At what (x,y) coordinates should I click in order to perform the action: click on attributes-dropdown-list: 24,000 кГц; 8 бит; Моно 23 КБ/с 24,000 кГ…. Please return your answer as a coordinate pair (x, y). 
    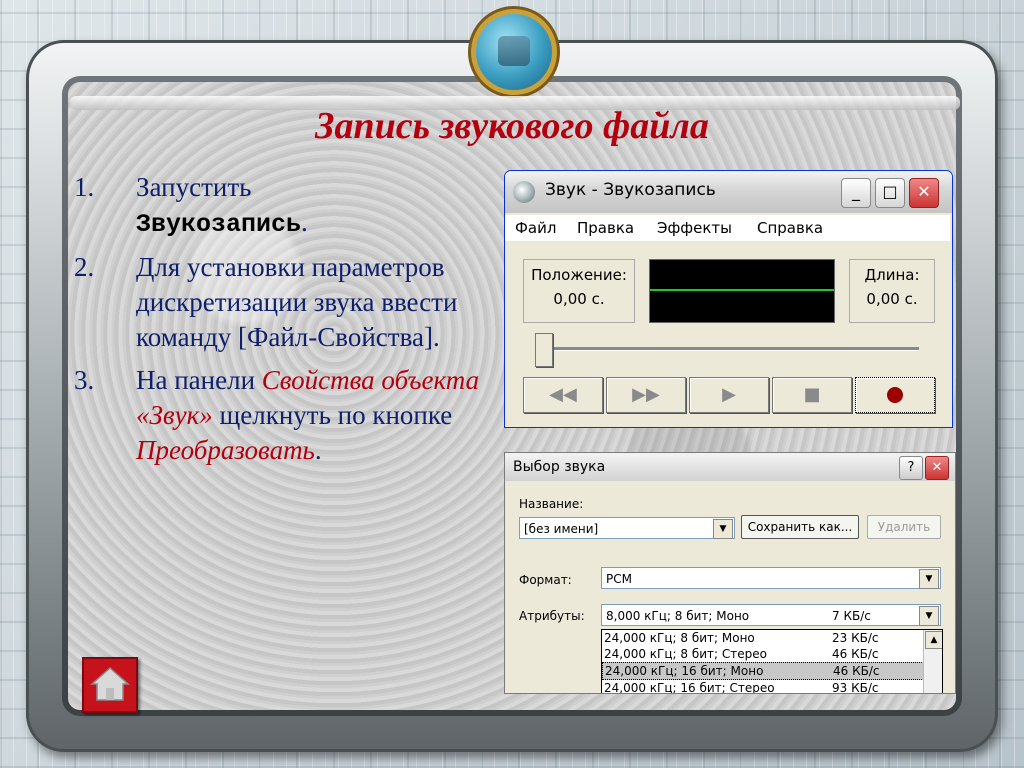
    Looking at the image, I should click on (772, 661).